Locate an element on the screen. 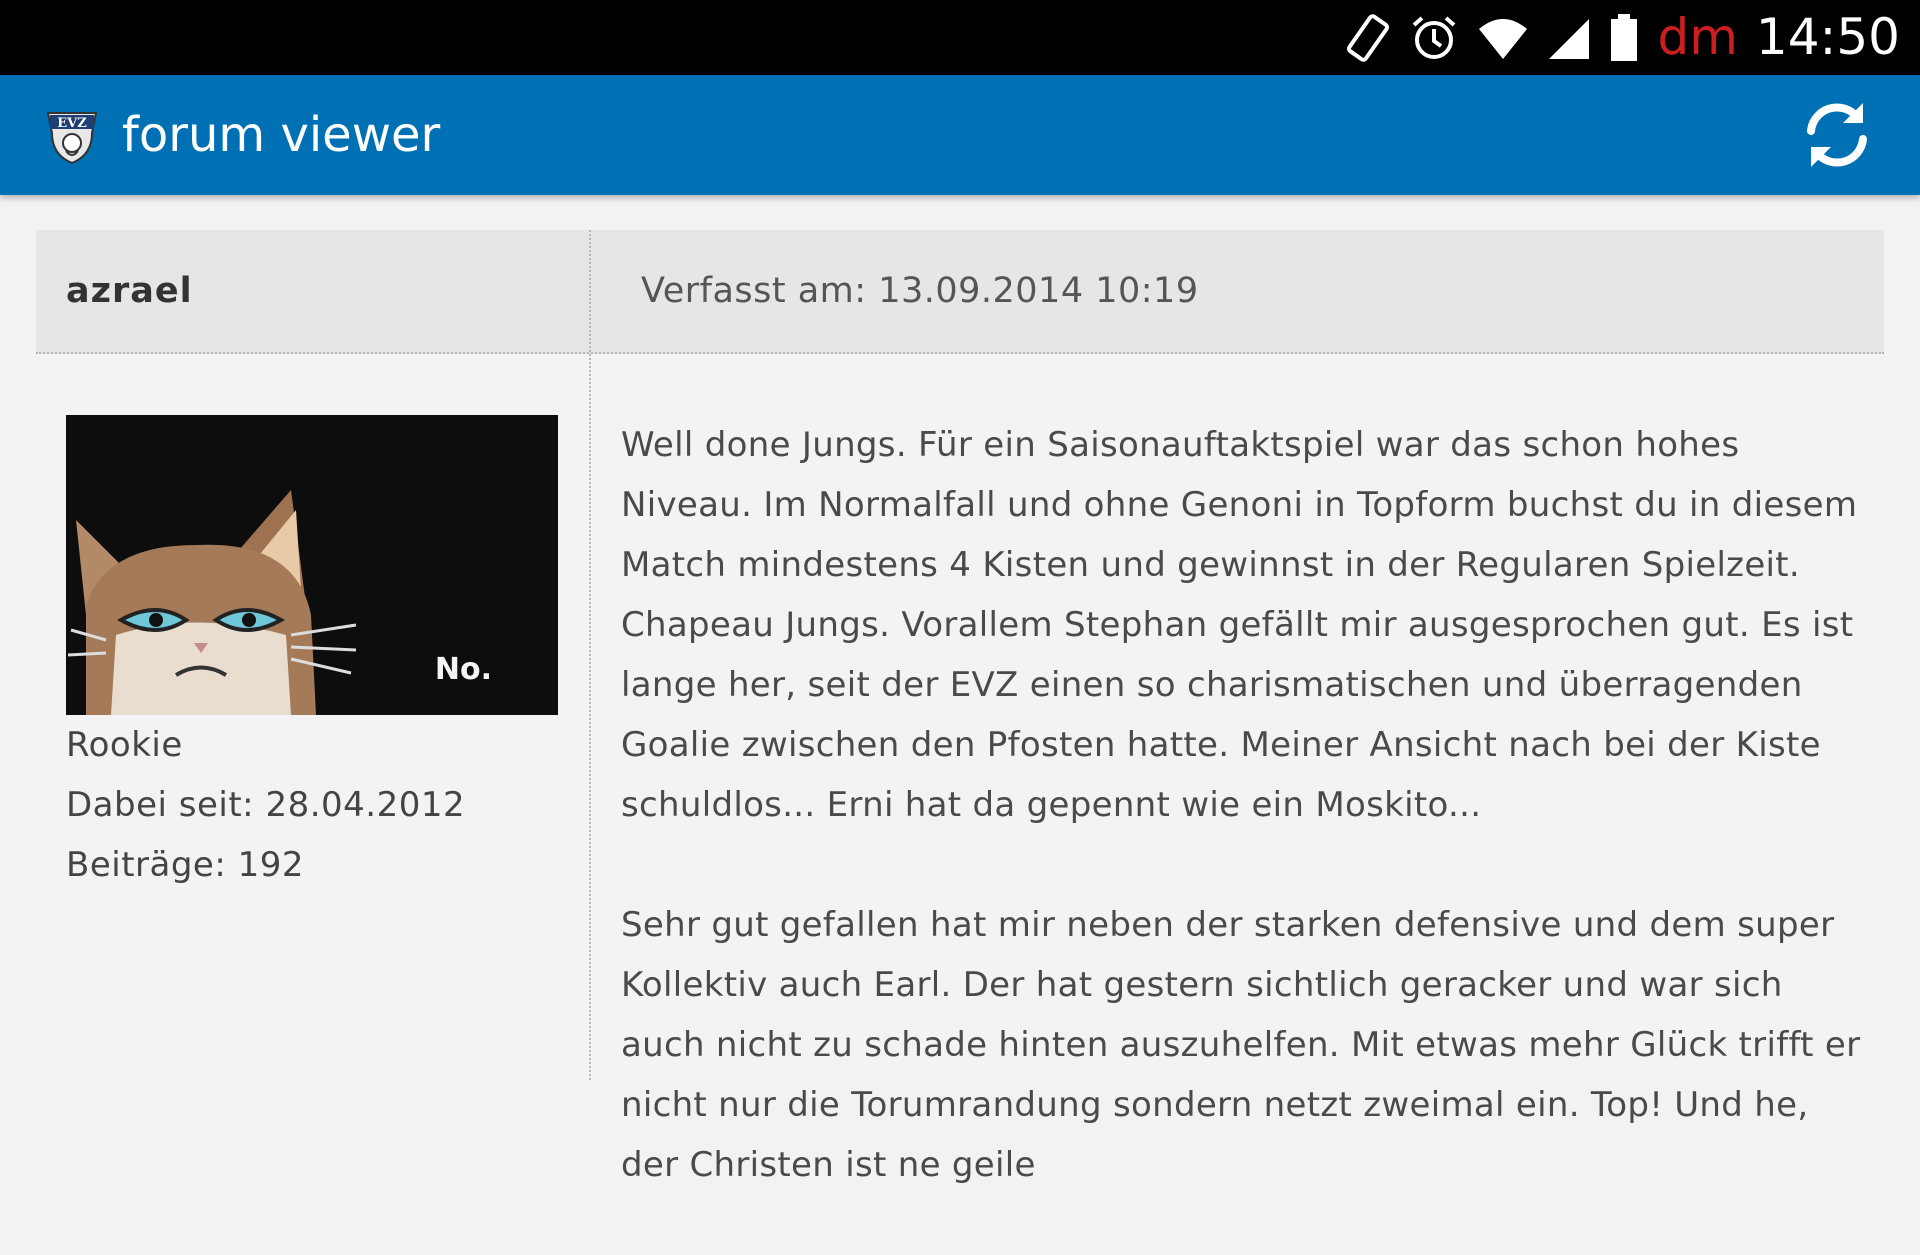  user-avatar: No. is located at coordinates (312, 565).